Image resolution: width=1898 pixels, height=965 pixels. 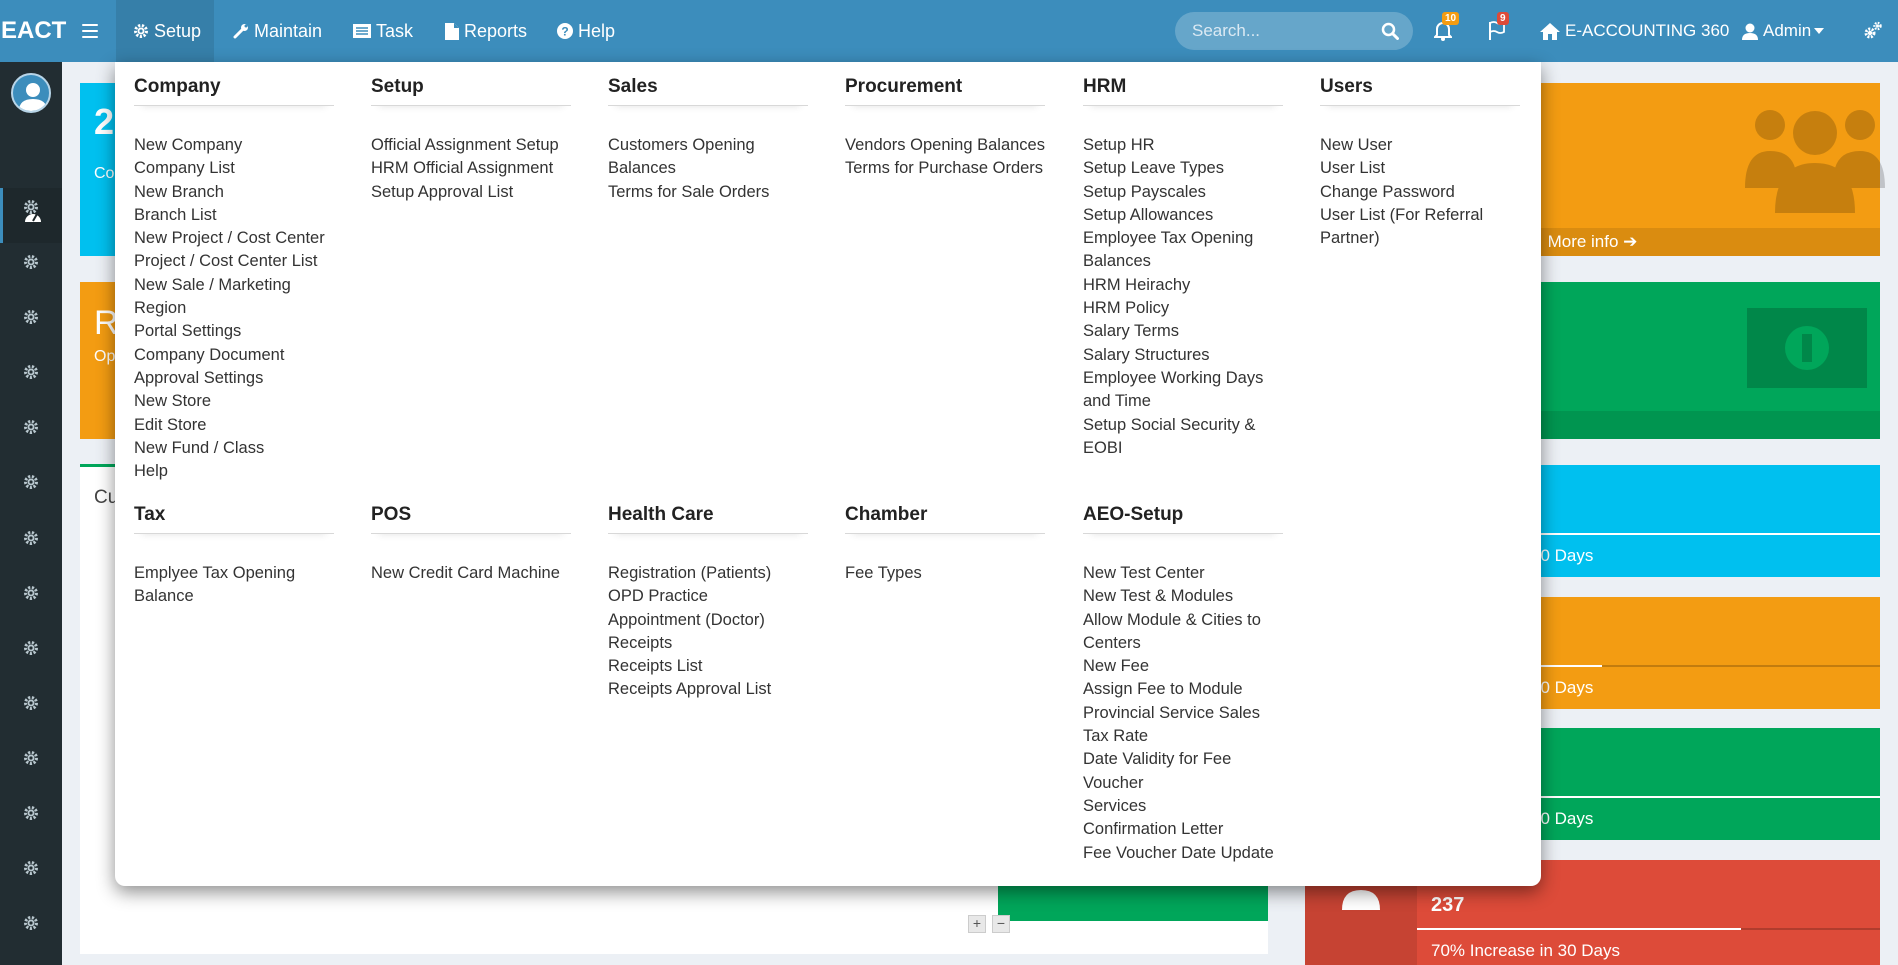 I want to click on menu-item: Registration (Patients), so click(x=708, y=573).